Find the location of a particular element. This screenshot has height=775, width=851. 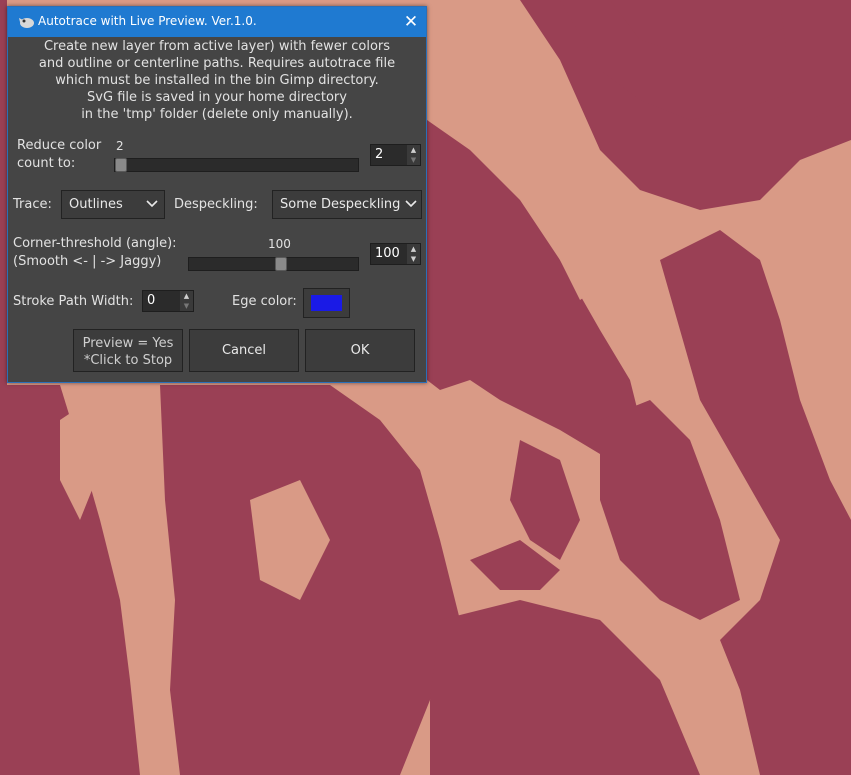

corner-threshold-spin-value: 100 is located at coordinates (387, 253).